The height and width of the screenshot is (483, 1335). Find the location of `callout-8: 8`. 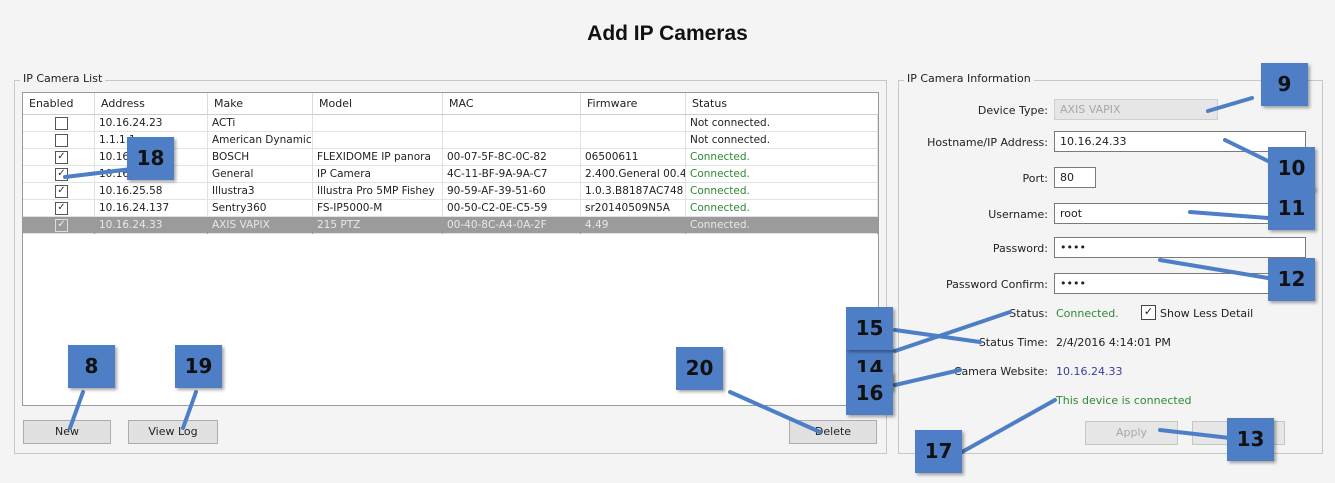

callout-8: 8 is located at coordinates (91, 366).